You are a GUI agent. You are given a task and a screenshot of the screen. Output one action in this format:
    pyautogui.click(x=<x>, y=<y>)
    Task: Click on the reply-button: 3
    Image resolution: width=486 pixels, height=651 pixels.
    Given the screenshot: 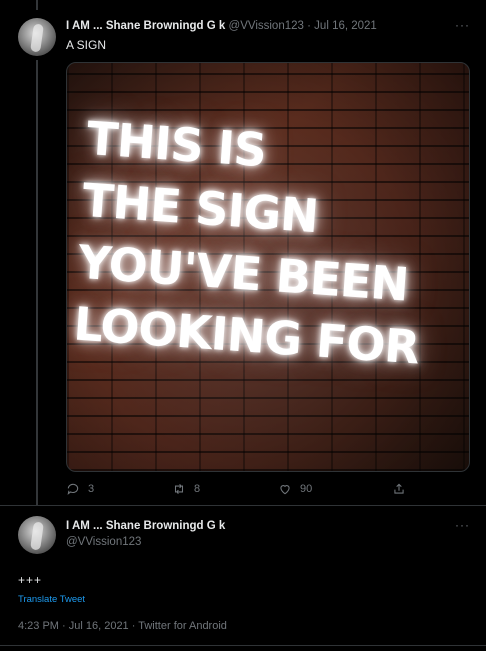 What is the action you would take?
    pyautogui.click(x=80, y=489)
    